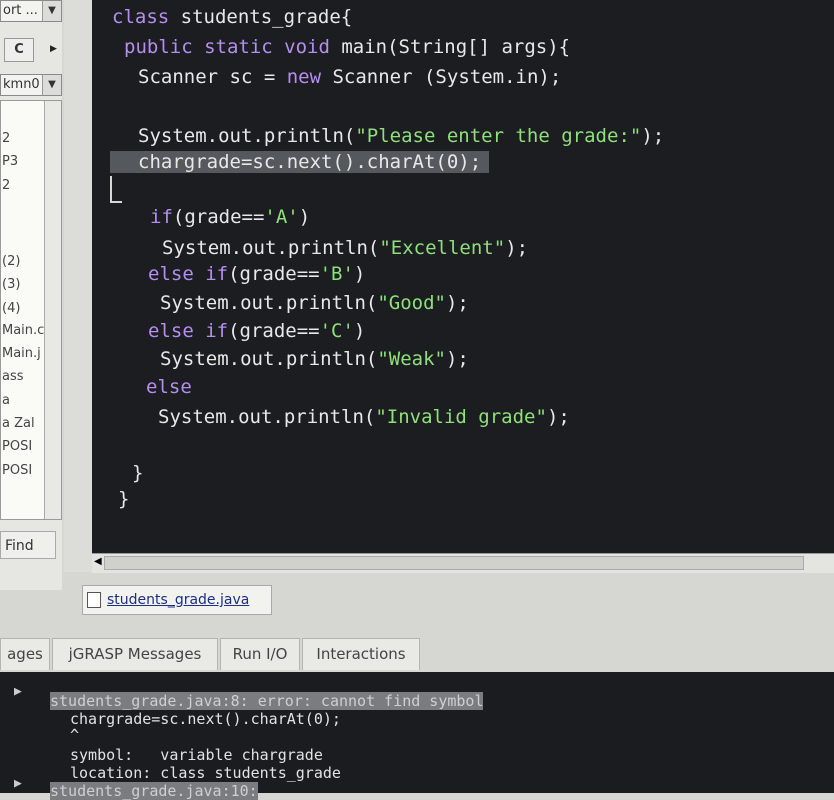 This screenshot has height=800, width=834. I want to click on refresh-icon: C, so click(19, 49).